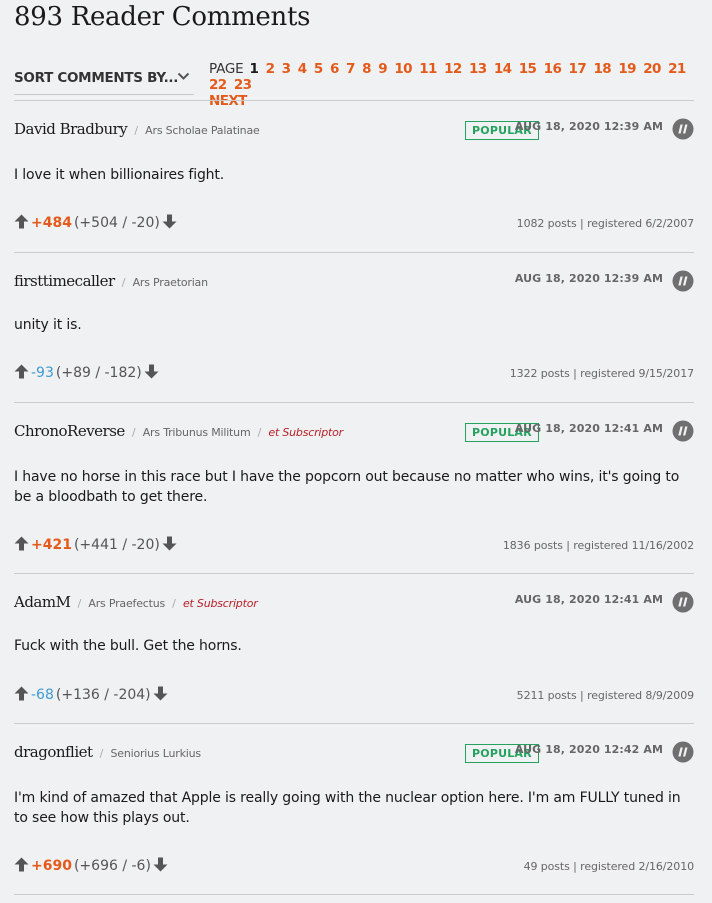 This screenshot has height=903, width=712. I want to click on registration-date: registered 2/16/2010, so click(637, 866).